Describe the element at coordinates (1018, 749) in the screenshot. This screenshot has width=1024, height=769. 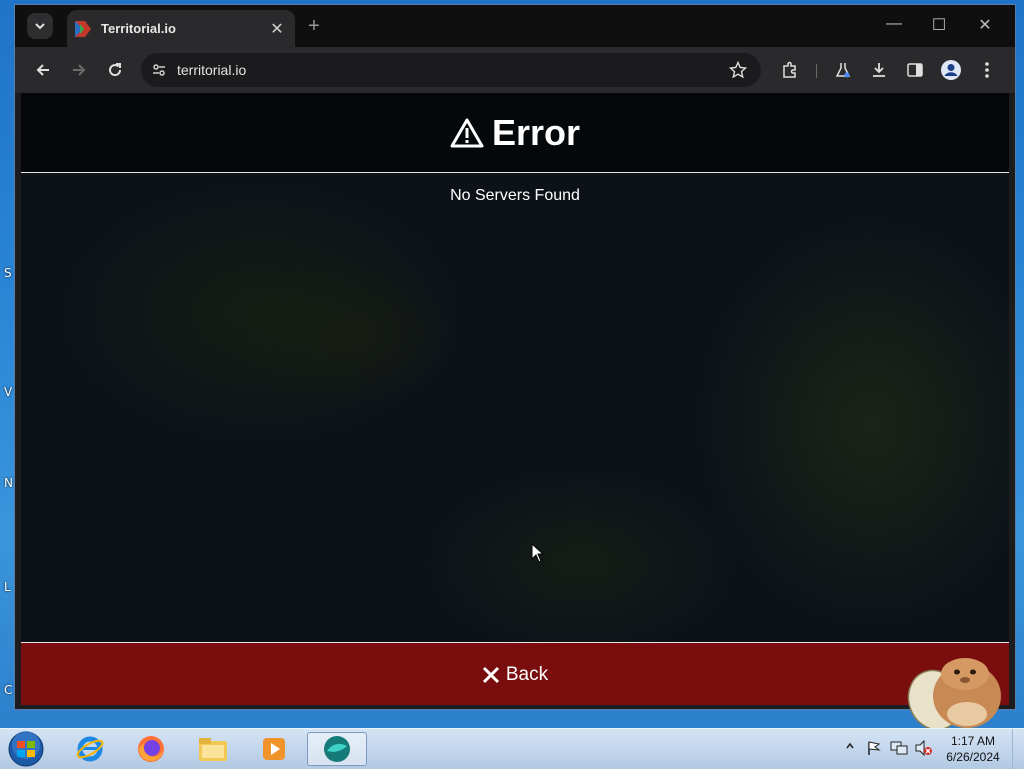
I see `show-desktop-button` at that location.